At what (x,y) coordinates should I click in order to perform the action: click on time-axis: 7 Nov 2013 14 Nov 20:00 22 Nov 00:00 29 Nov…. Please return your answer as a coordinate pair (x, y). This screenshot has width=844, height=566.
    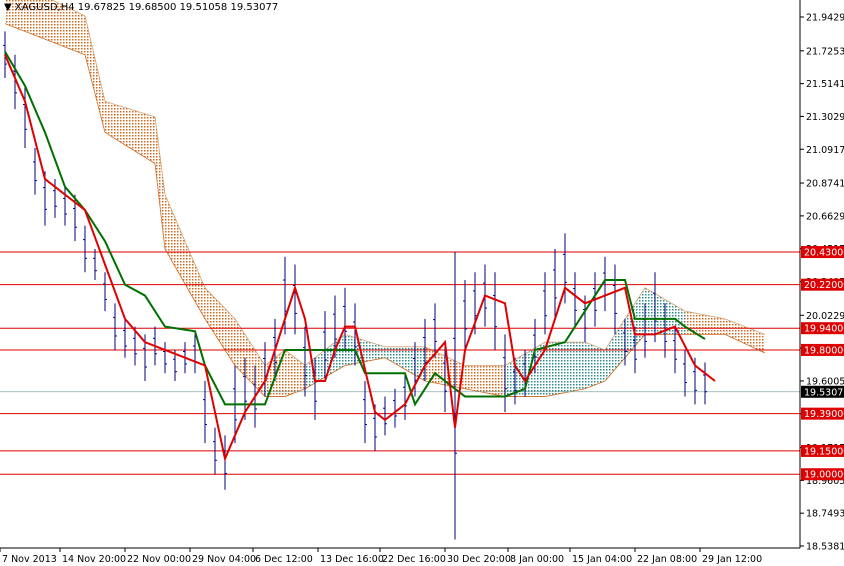
    Looking at the image, I should click on (381, 556).